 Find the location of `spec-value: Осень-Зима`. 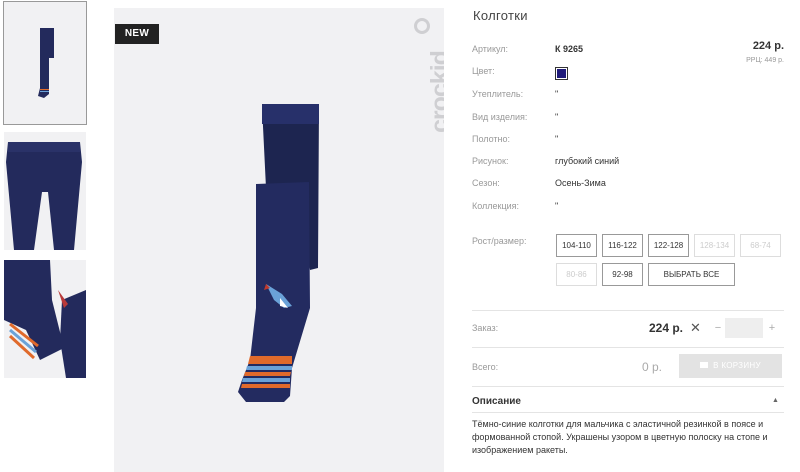

spec-value: Осень-Зима is located at coordinates (580, 183).